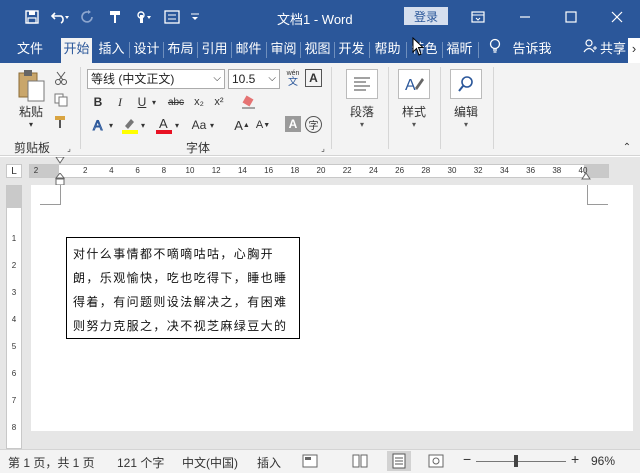 This screenshot has height=473, width=640. Describe the element at coordinates (459, 50) in the screenshot. I see `tab-foxit: 福昕` at that location.